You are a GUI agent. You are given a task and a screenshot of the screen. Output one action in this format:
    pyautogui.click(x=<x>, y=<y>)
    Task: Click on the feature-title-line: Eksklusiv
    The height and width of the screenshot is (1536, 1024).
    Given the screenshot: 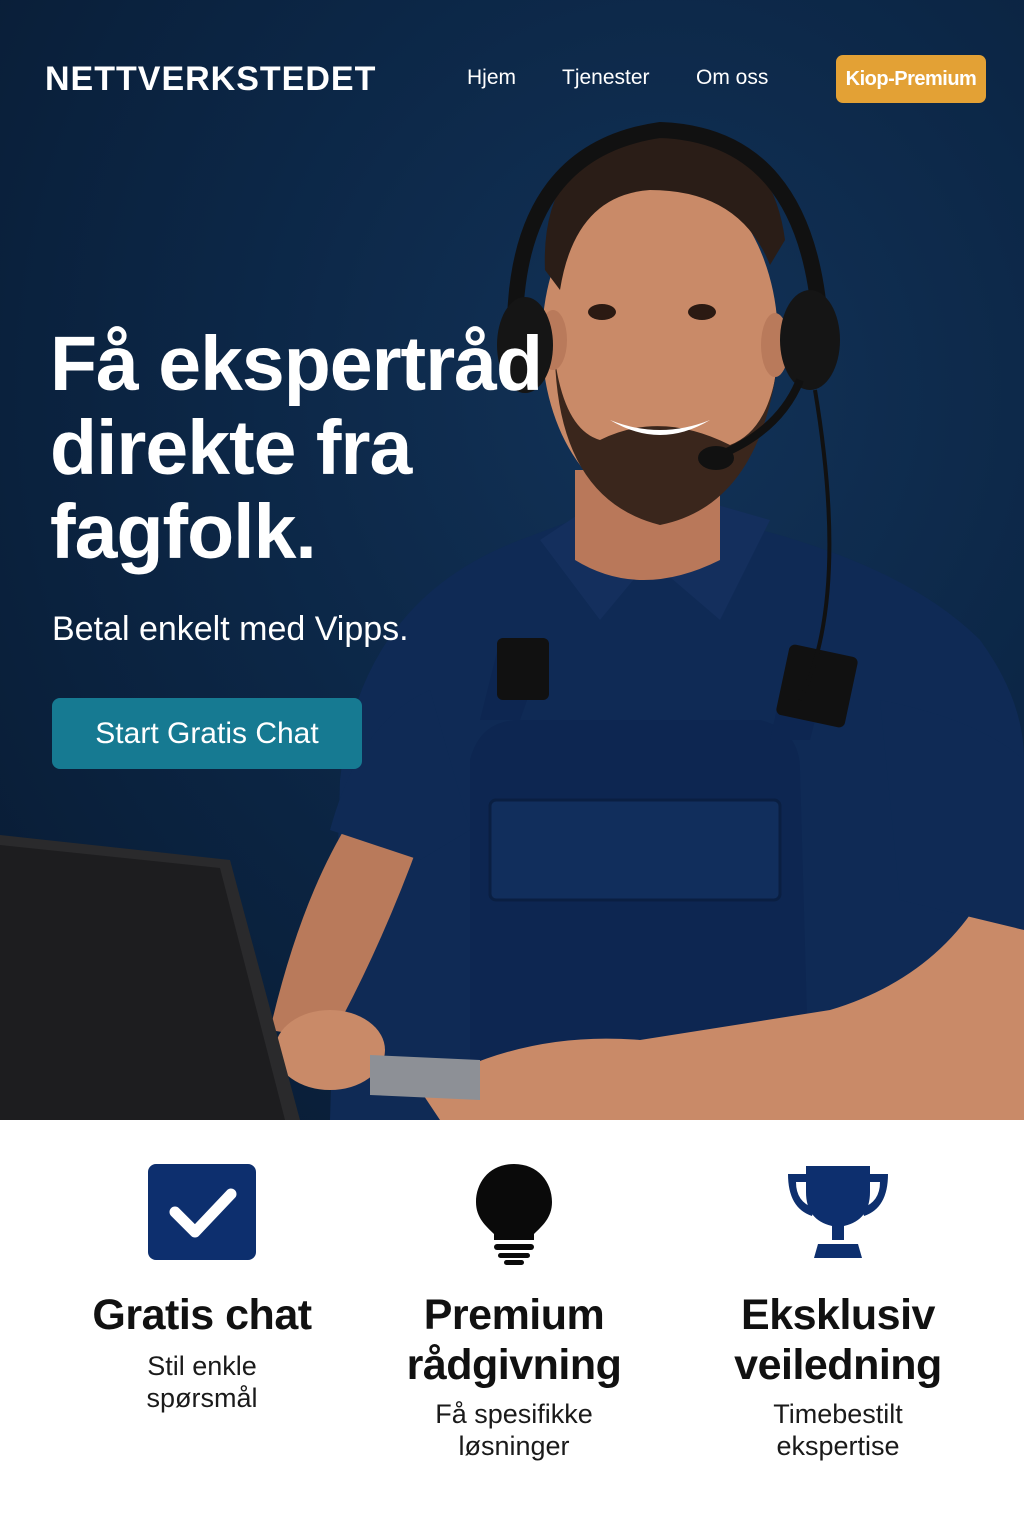 What is the action you would take?
    pyautogui.click(x=838, y=1315)
    